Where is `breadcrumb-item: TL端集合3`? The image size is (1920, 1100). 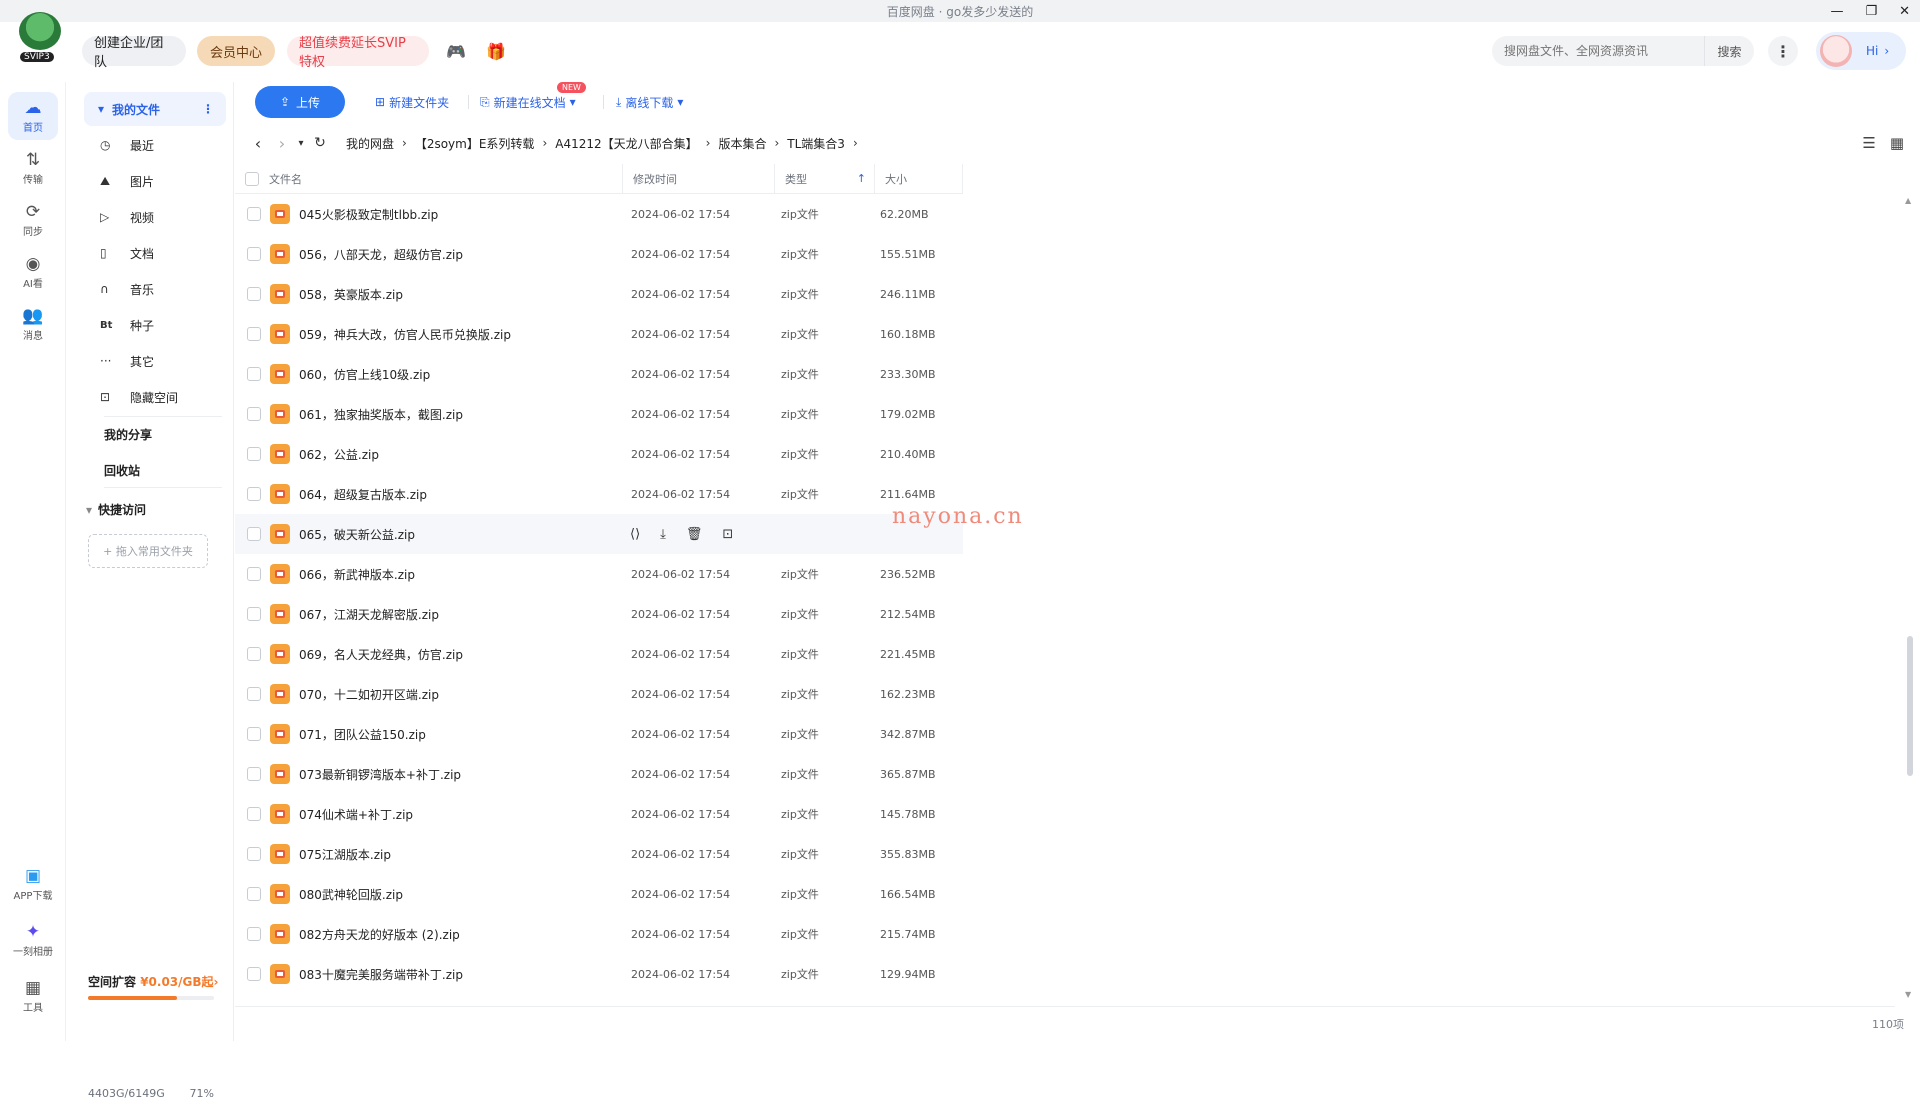 breadcrumb-item: TL端集合3 is located at coordinates (816, 143).